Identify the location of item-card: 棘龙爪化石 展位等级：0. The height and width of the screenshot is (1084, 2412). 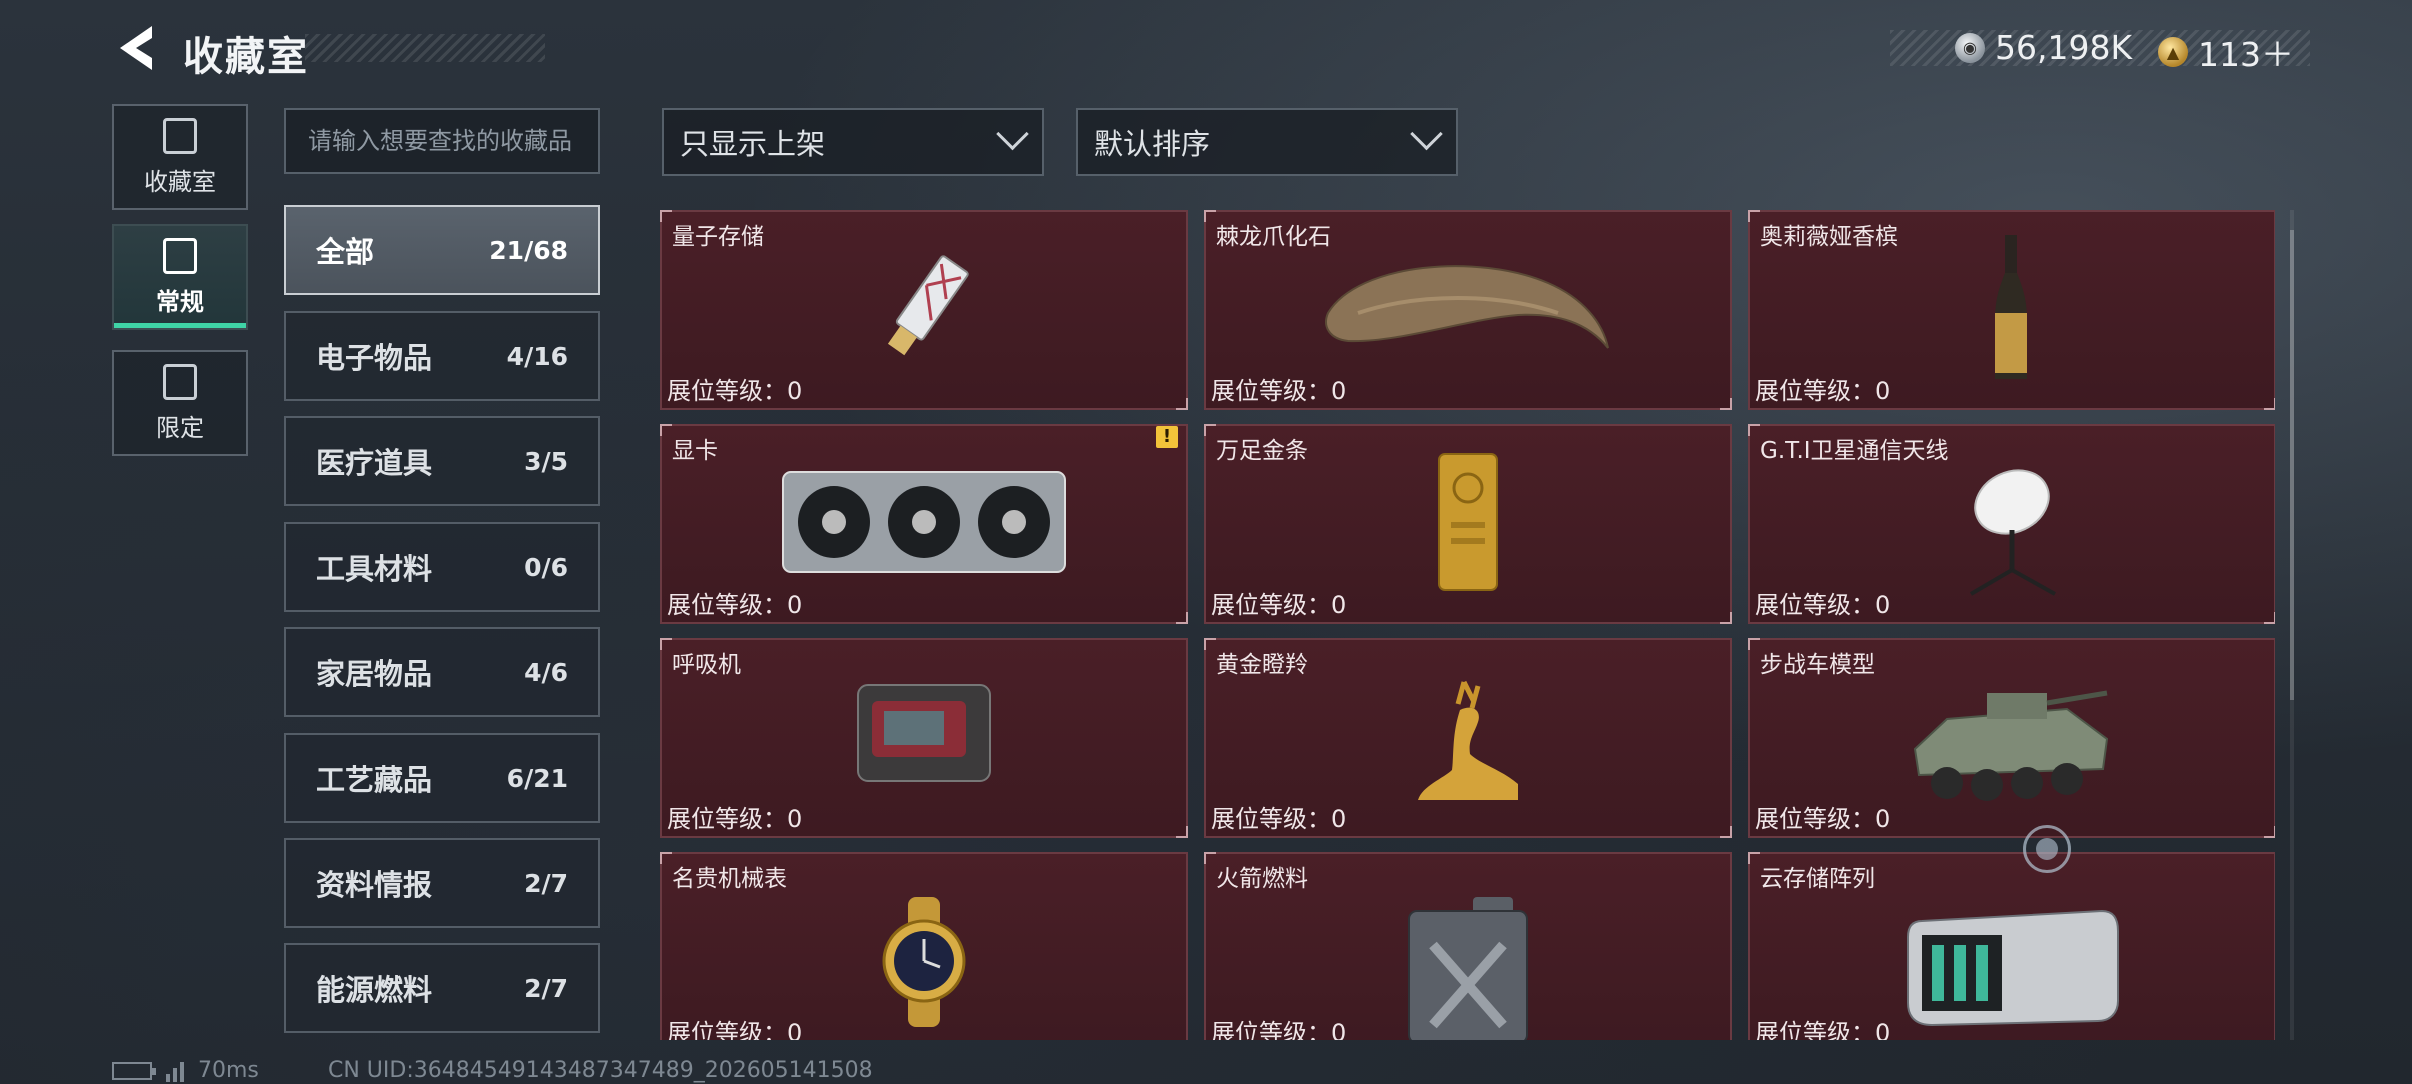
(1468, 310).